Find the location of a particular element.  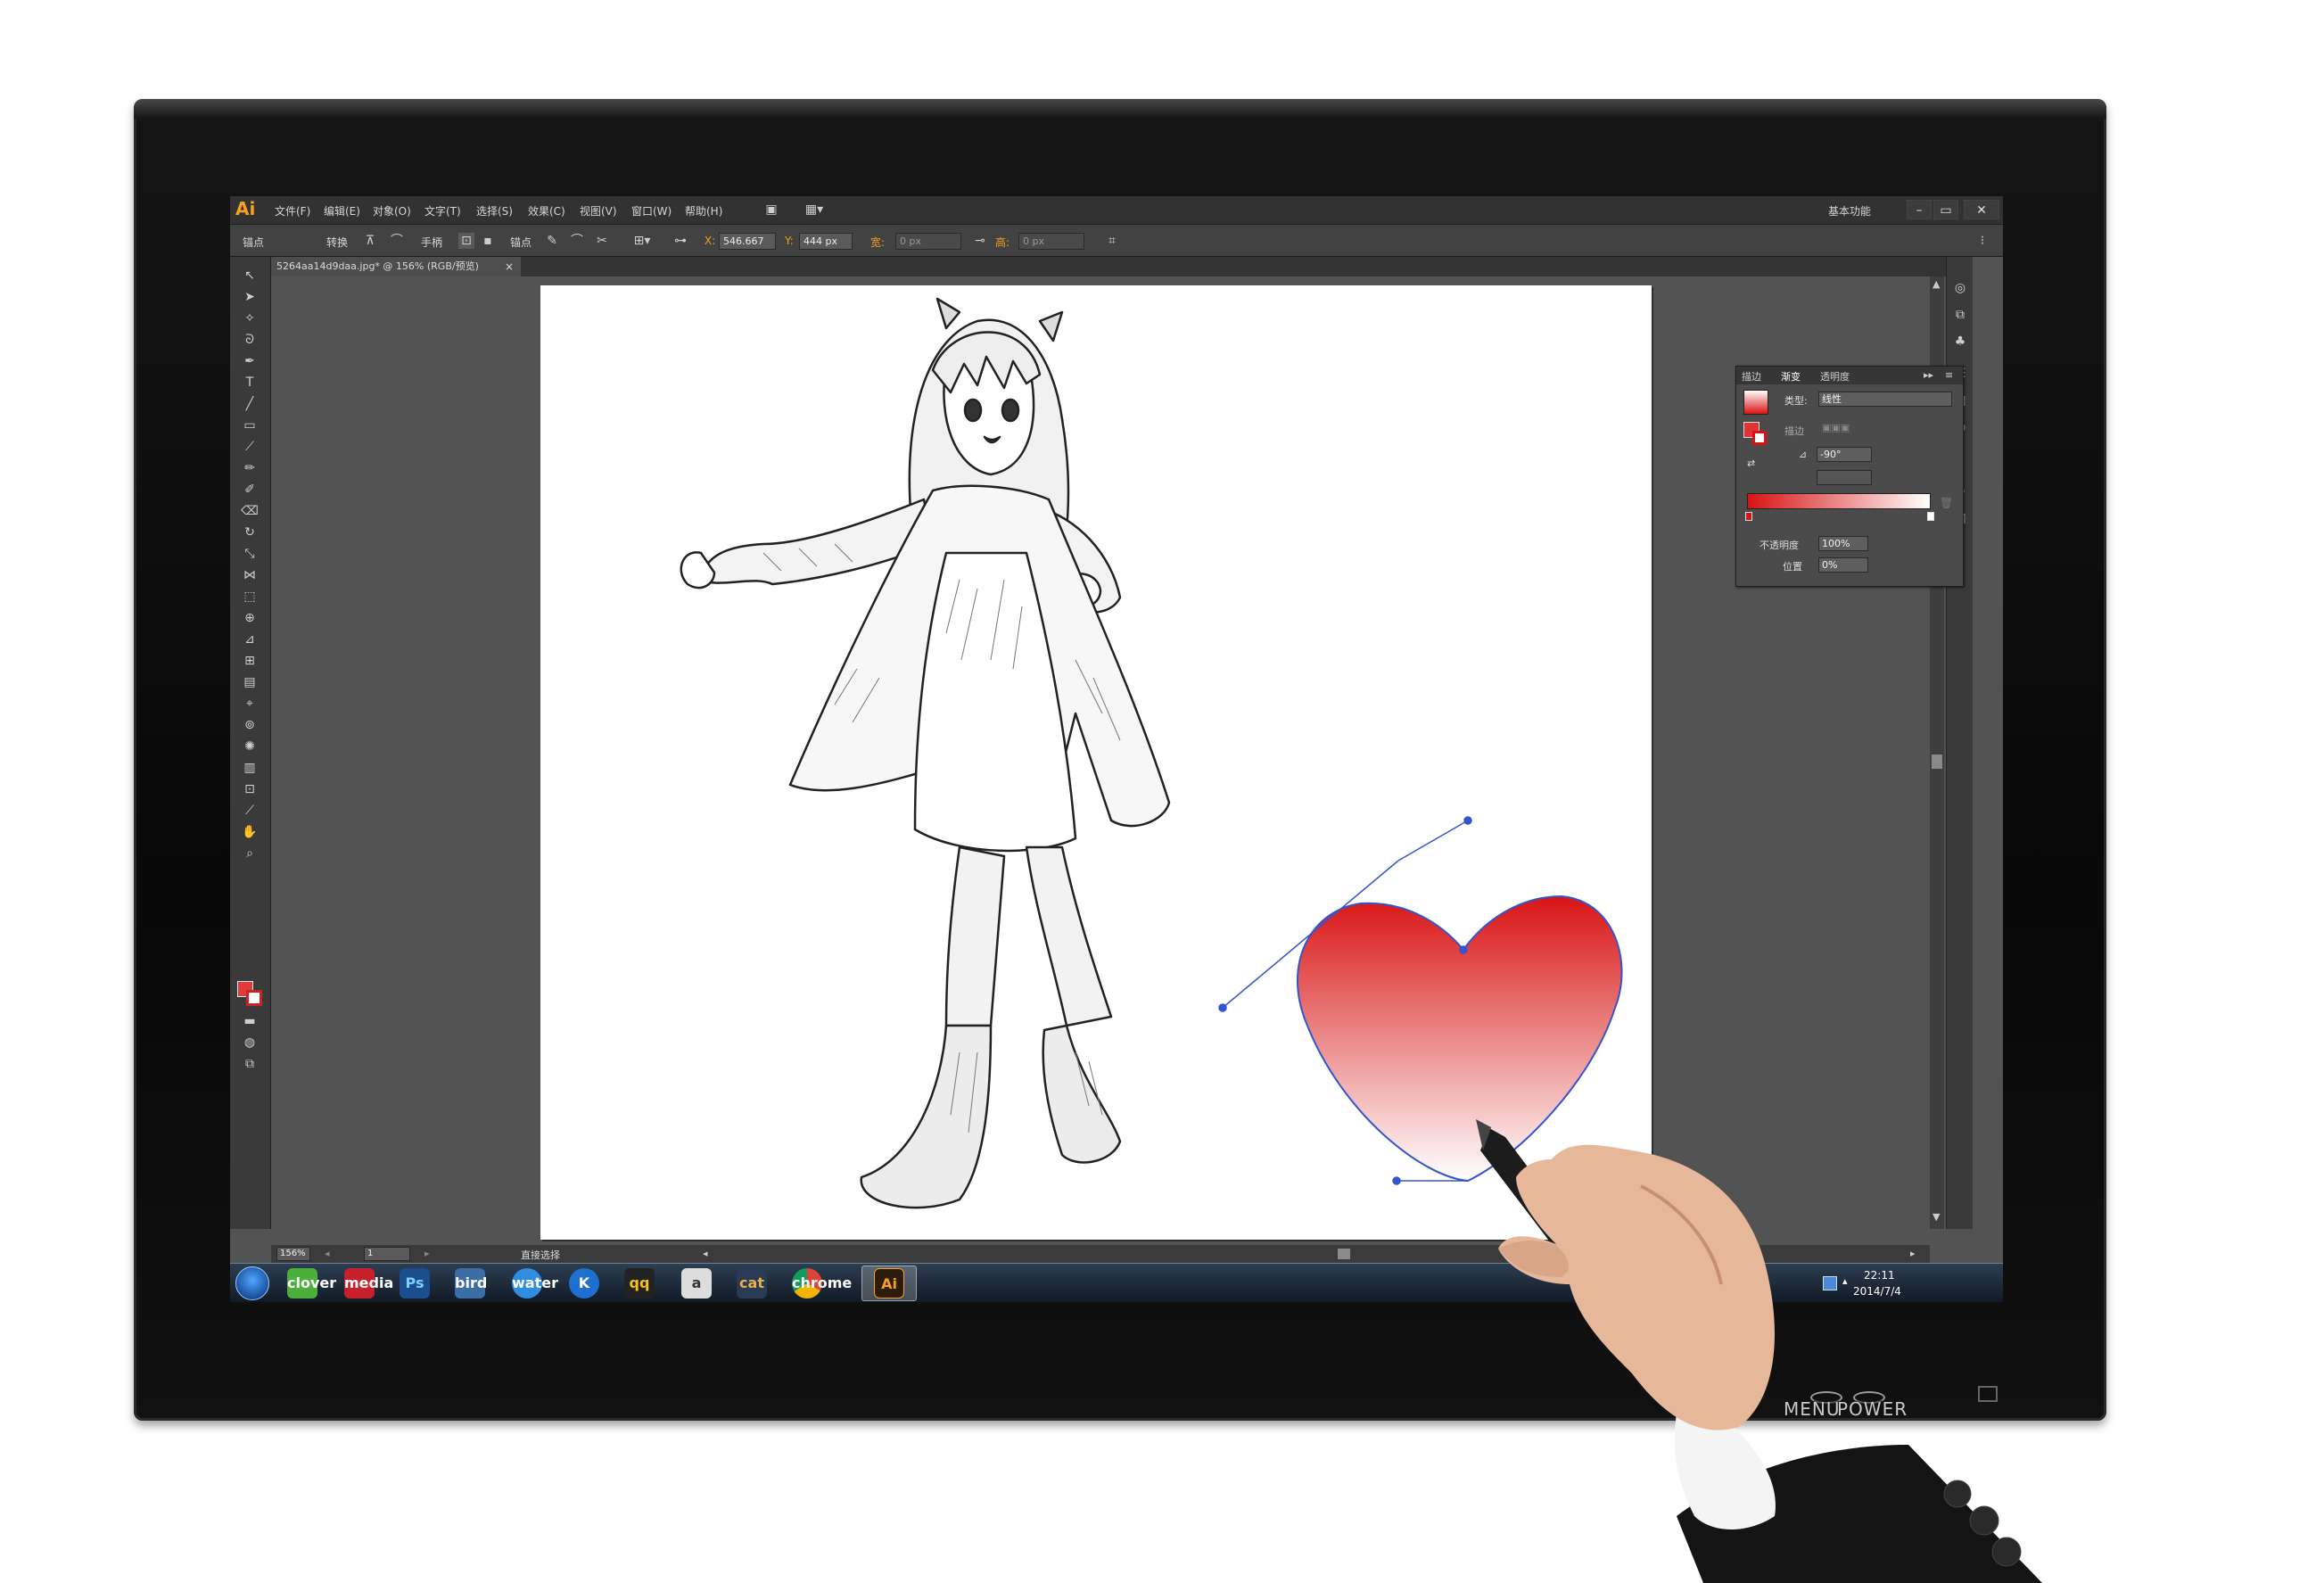

taskbar-app-qq: qq is located at coordinates (639, 1283).